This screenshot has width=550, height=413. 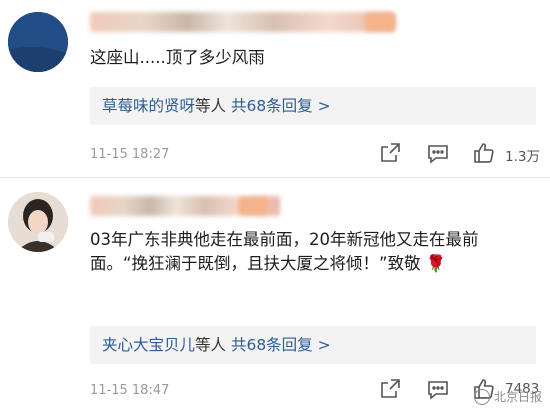 What do you see at coordinates (481, 396) in the screenshot?
I see `wechat-icon` at bounding box center [481, 396].